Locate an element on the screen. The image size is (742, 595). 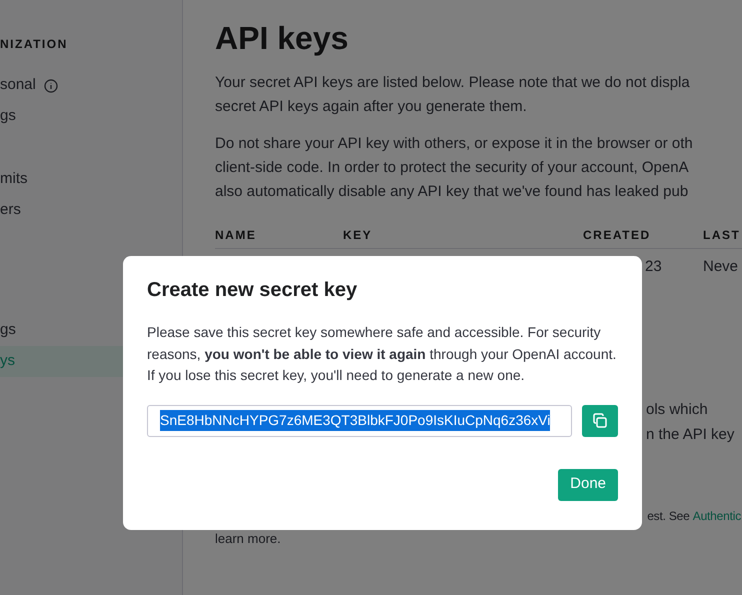
paragraph-line: est. See is located at coordinates (669, 516).